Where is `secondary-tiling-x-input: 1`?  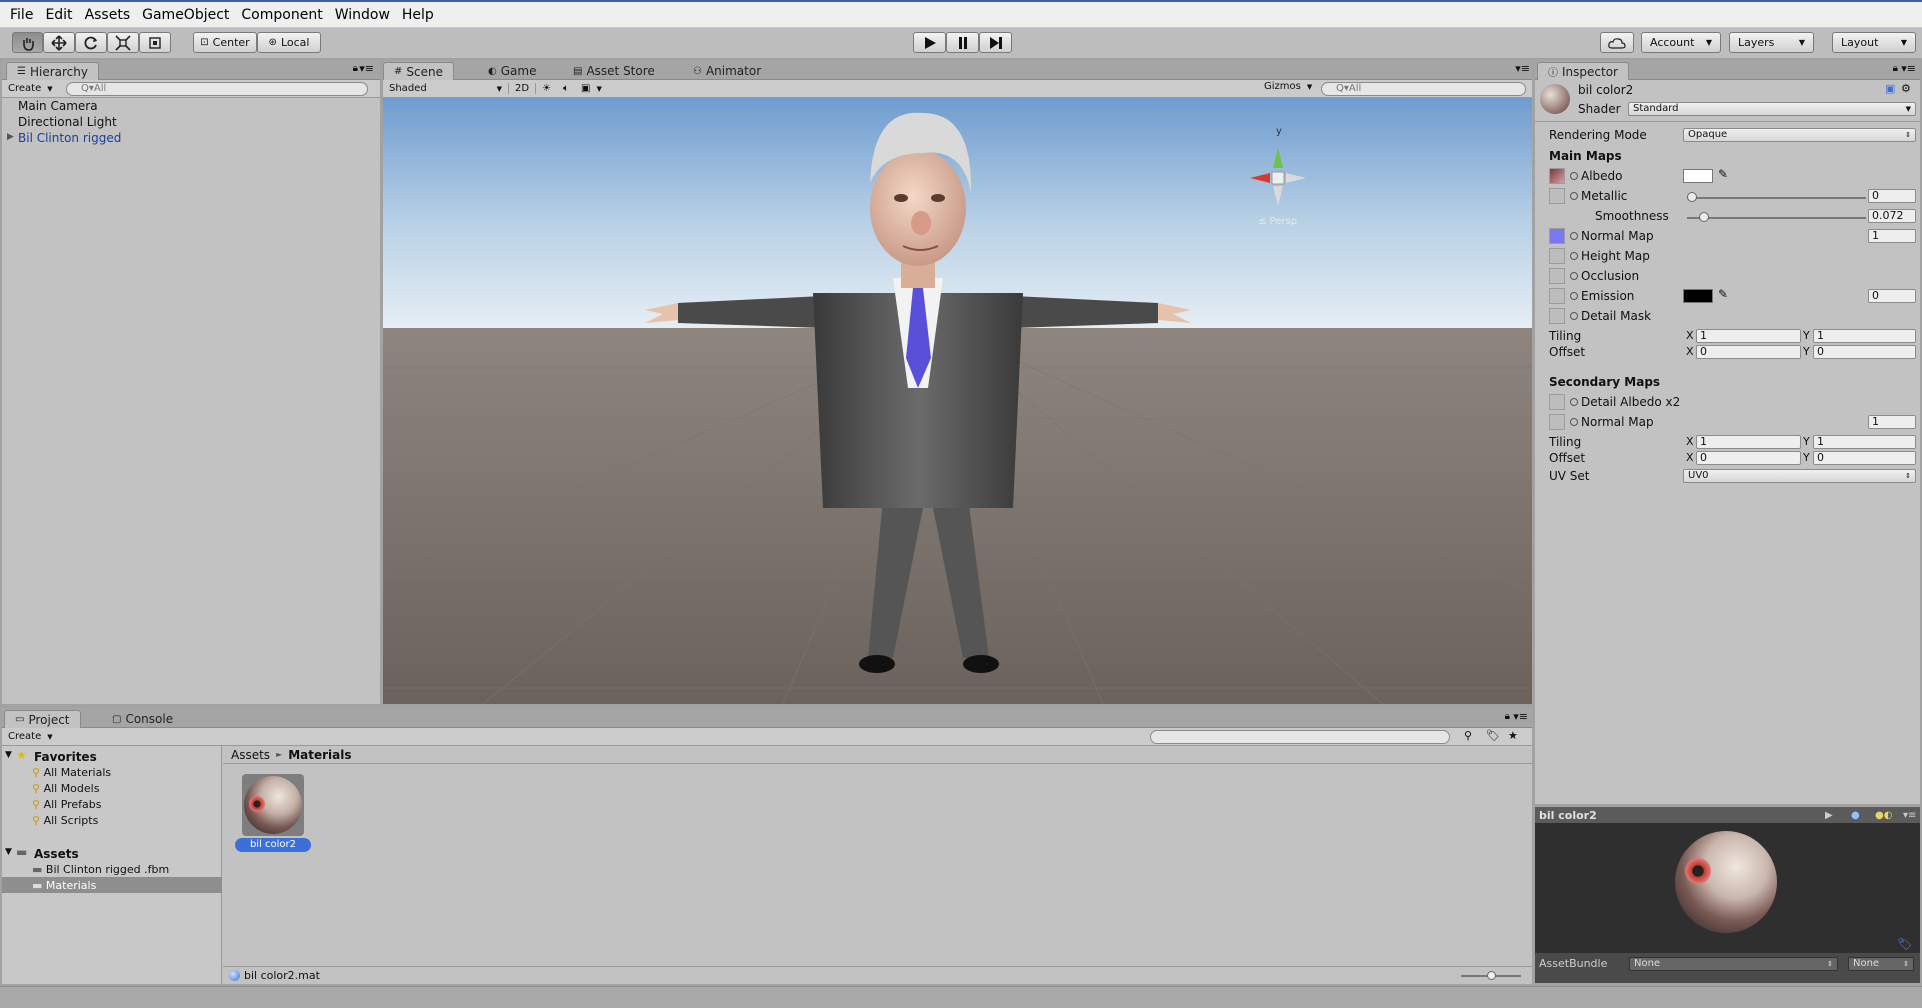
secondary-tiling-x-input: 1 is located at coordinates (1748, 442).